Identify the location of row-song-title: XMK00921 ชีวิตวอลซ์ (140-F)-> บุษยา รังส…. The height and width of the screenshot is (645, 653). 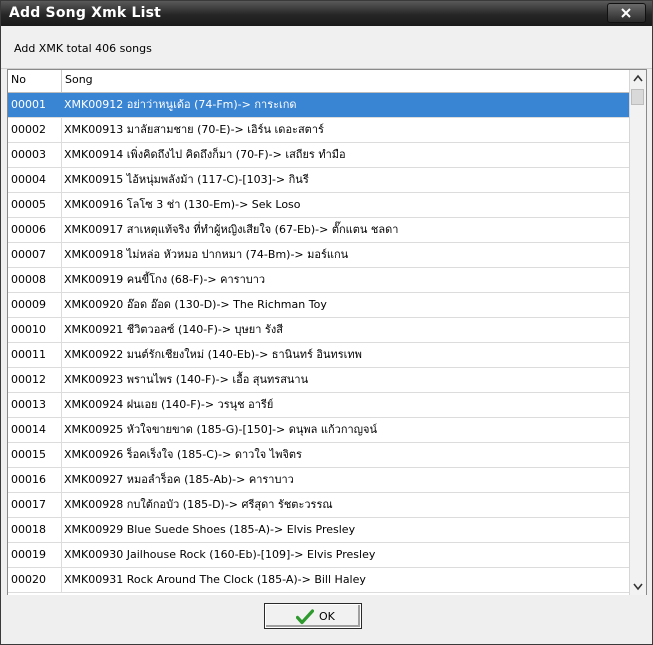
(173, 329).